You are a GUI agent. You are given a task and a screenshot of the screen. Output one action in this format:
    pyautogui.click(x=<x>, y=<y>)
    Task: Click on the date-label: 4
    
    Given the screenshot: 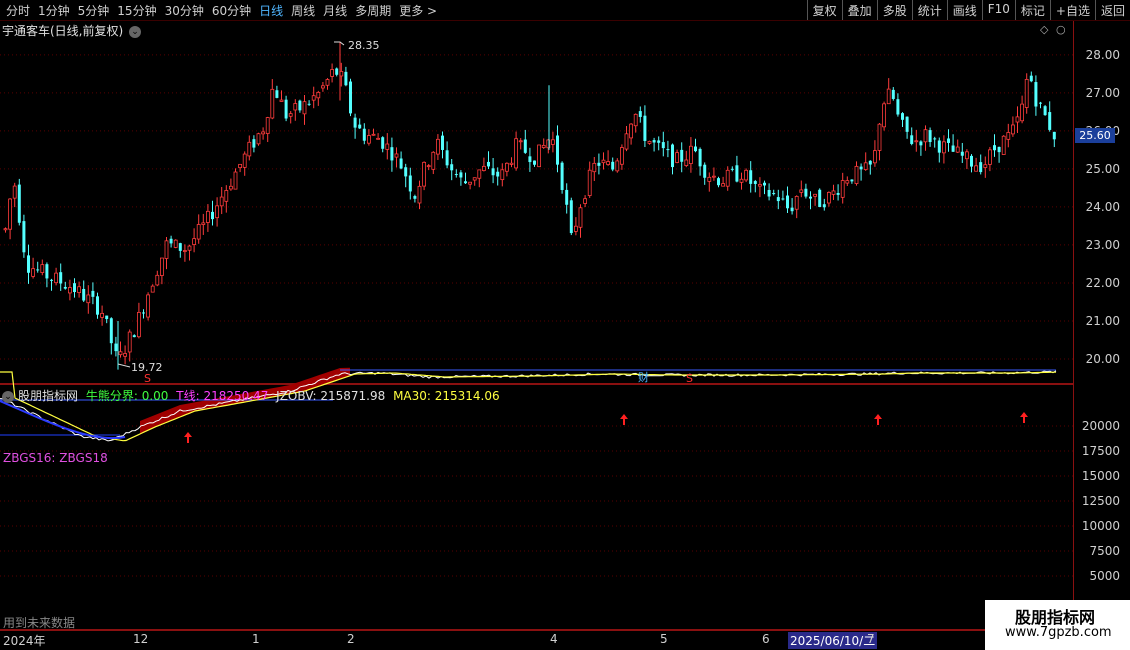 What is the action you would take?
    pyautogui.click(x=554, y=639)
    